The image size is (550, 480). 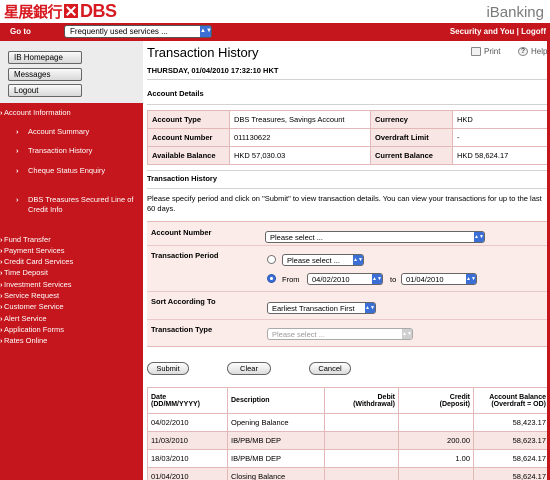 I want to click on column-header-balance: Account Balance (Overdraft = OD), so click(x=511, y=400).